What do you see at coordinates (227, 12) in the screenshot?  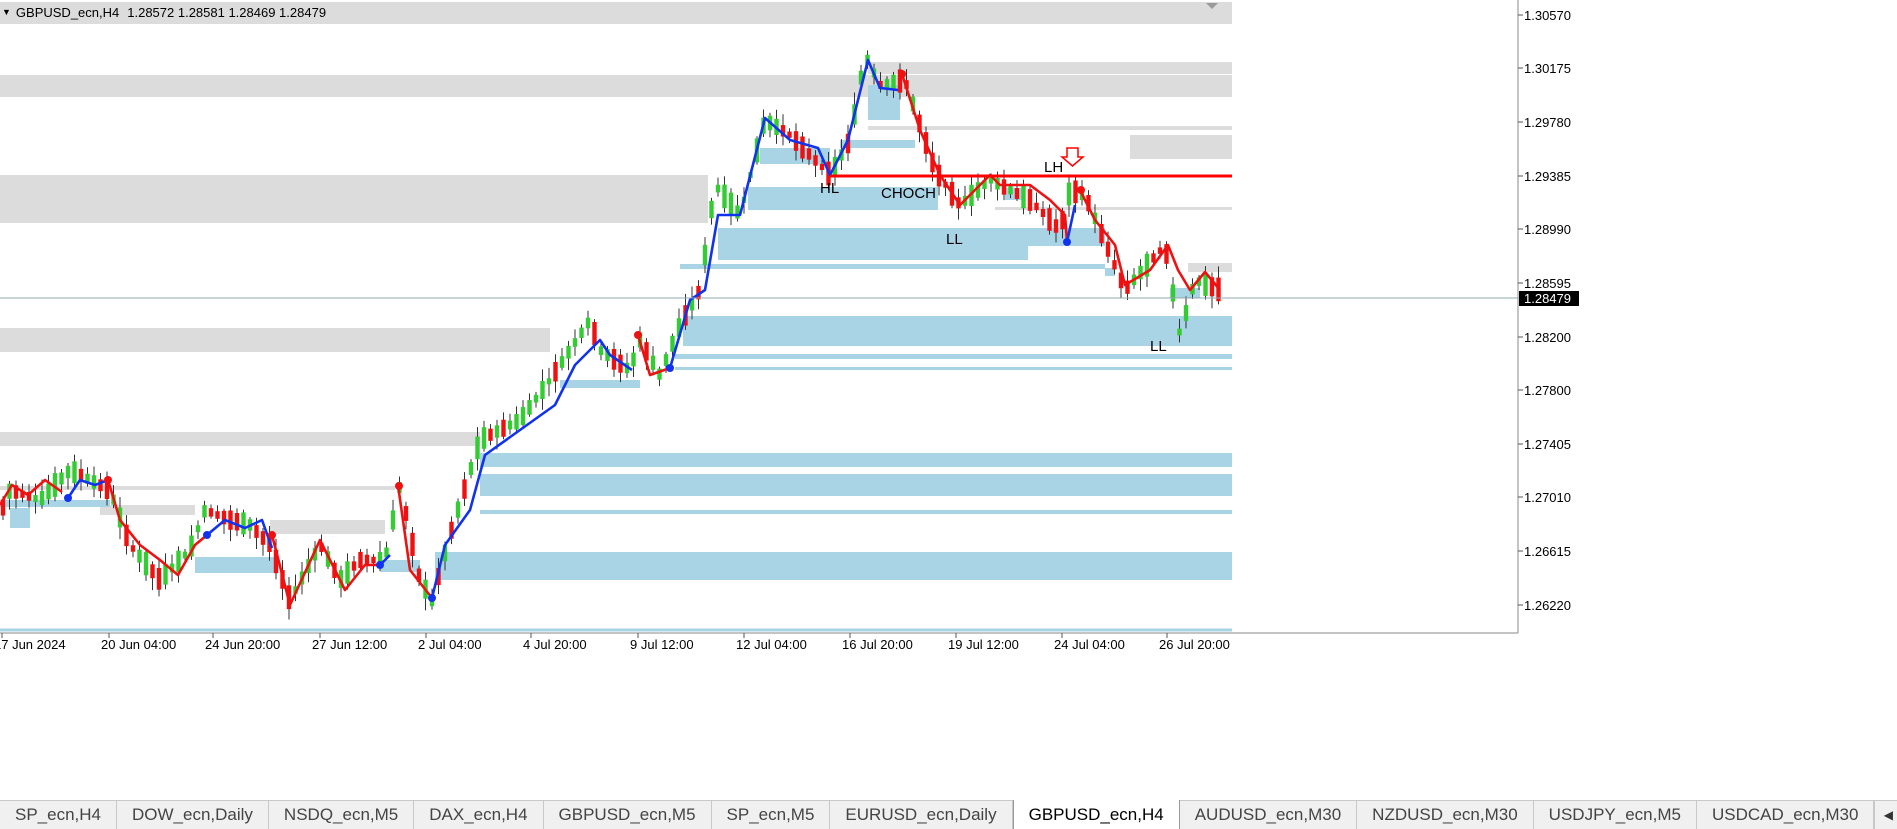 I see `ohlc-values: 1.28572 1.28581 1.28469 1.28479` at bounding box center [227, 12].